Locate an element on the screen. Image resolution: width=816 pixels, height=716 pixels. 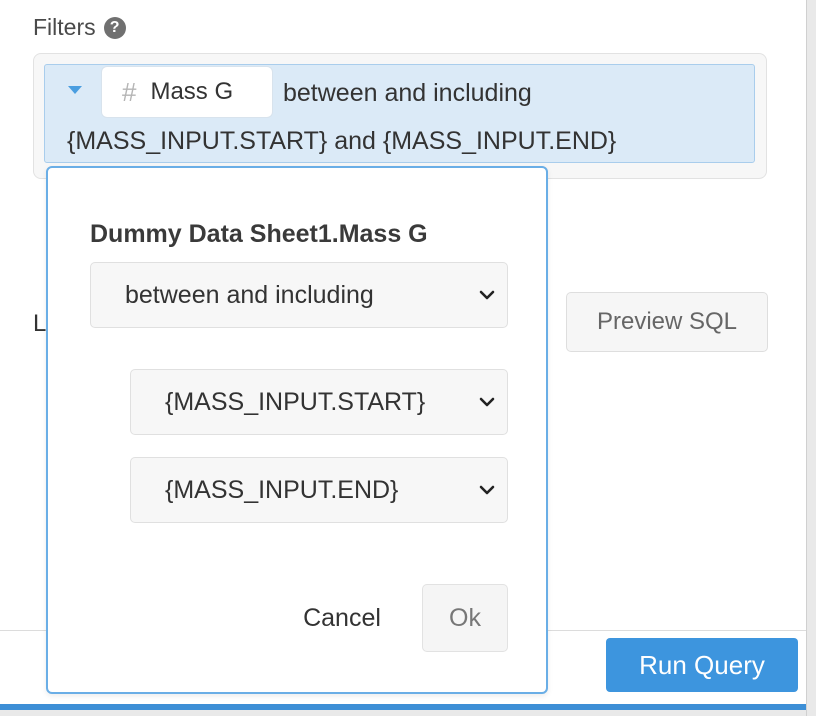
operator-select-value: between and including is located at coordinates (249, 294).